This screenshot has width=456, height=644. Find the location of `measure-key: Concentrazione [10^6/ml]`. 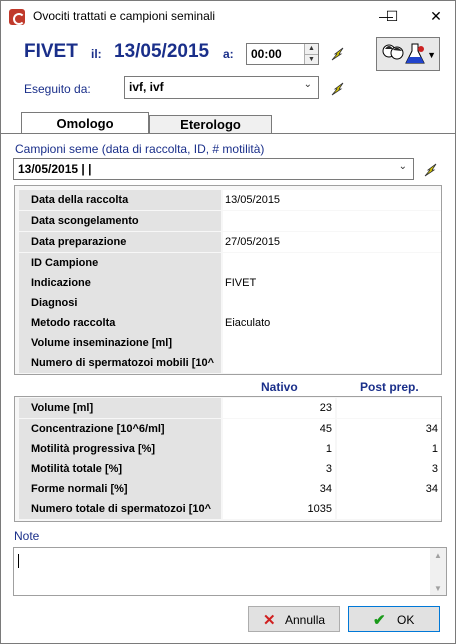

measure-key: Concentrazione [10^6/ml] is located at coordinates (120, 429).